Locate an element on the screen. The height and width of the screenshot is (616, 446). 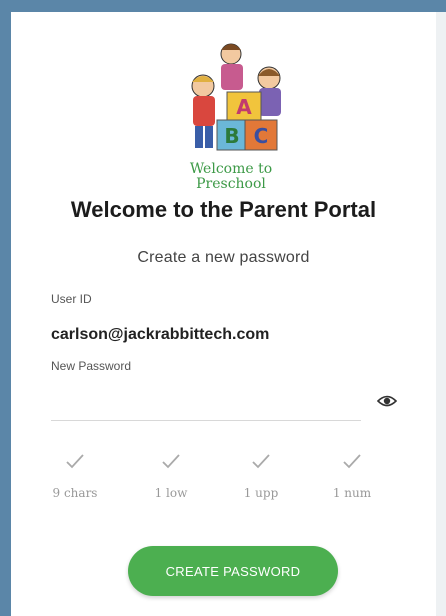
kids-blocks-illustration: A B C is located at coordinates (236, 97).